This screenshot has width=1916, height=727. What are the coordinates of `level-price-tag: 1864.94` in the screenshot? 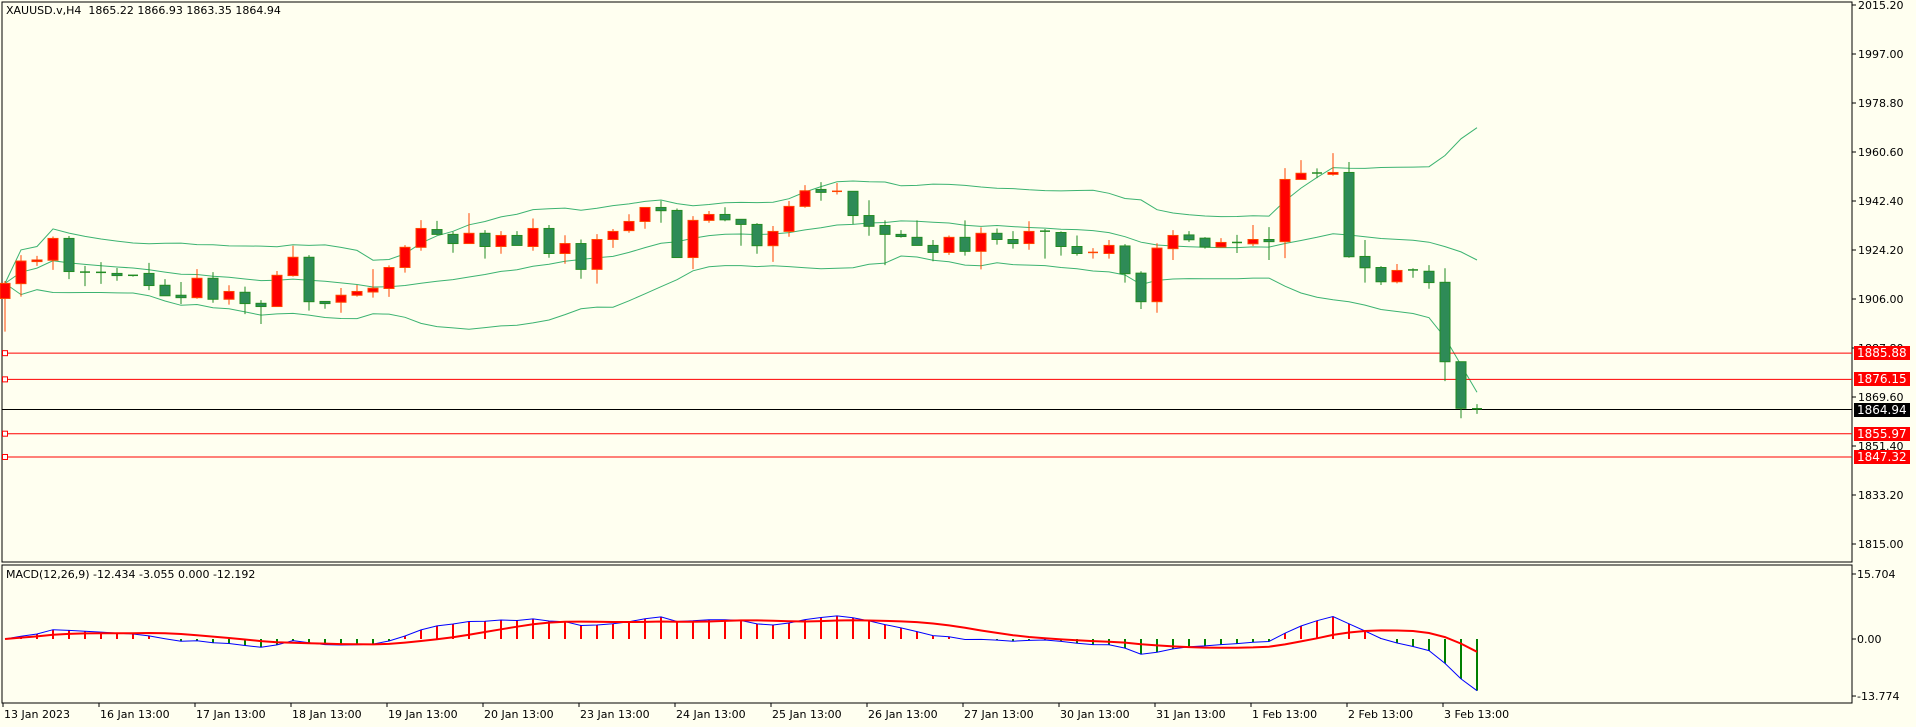 It's located at (1882, 409).